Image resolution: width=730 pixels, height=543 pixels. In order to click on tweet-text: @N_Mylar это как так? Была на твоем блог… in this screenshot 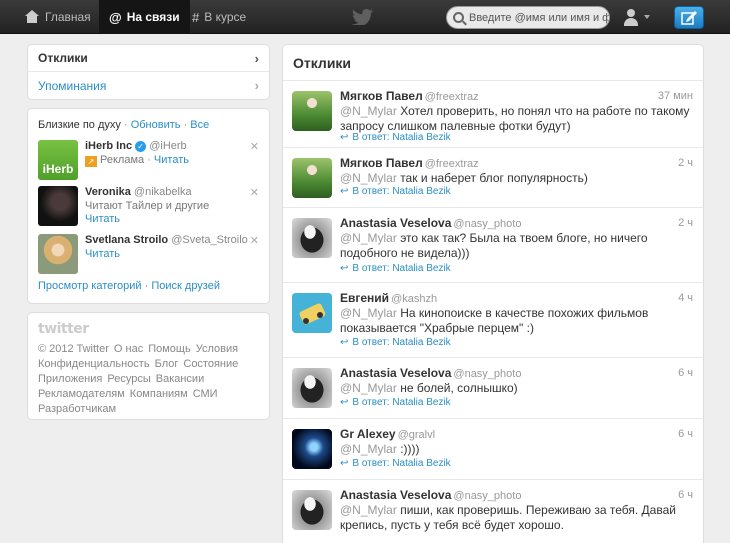, I will do `click(516, 246)`.